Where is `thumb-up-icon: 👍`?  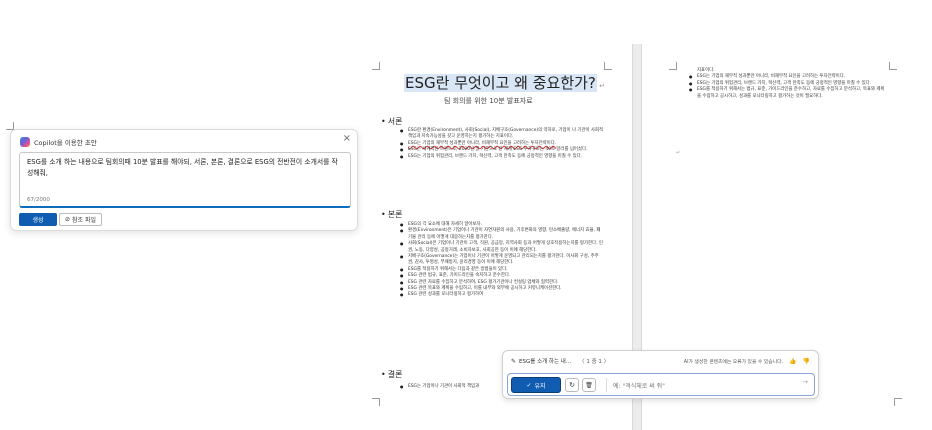 thumb-up-icon: 👍 is located at coordinates (792, 361).